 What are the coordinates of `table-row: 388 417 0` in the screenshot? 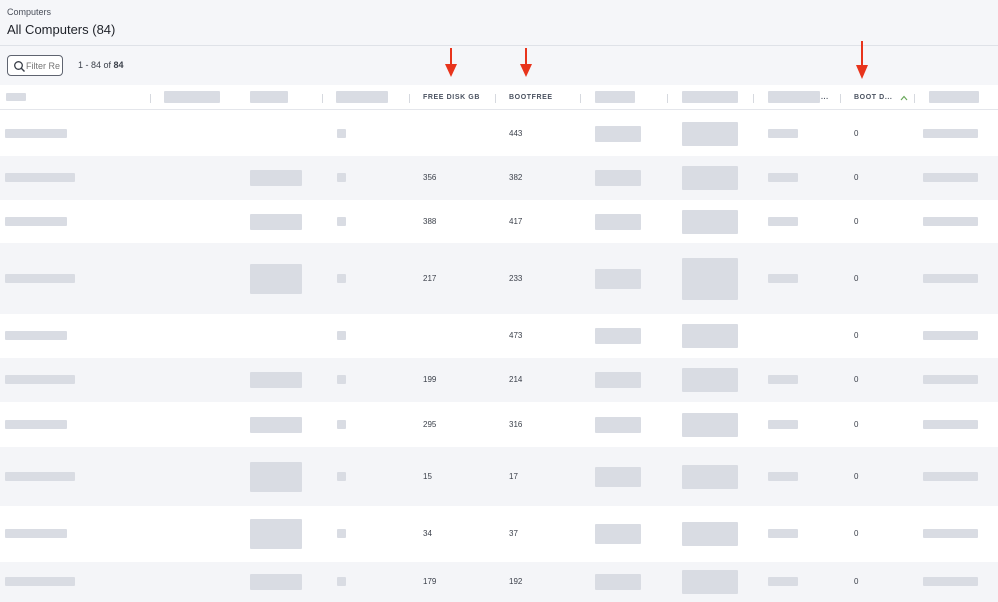 It's located at (499, 221).